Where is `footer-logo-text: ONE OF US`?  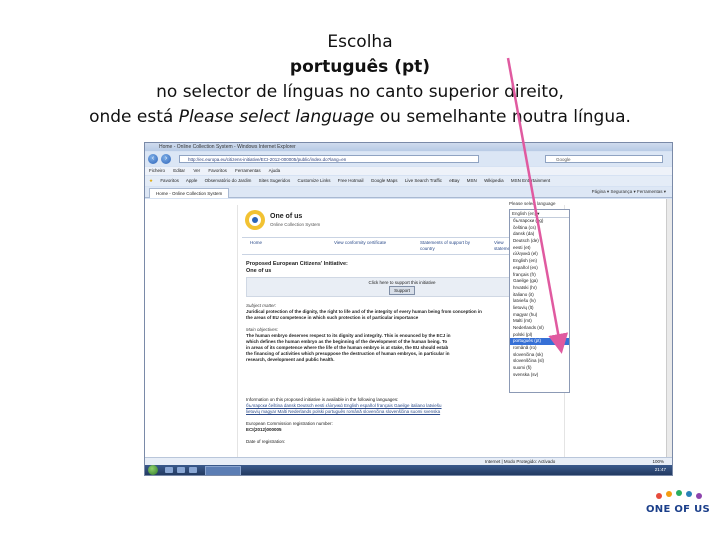 footer-logo-text: ONE OF US is located at coordinates (678, 509).